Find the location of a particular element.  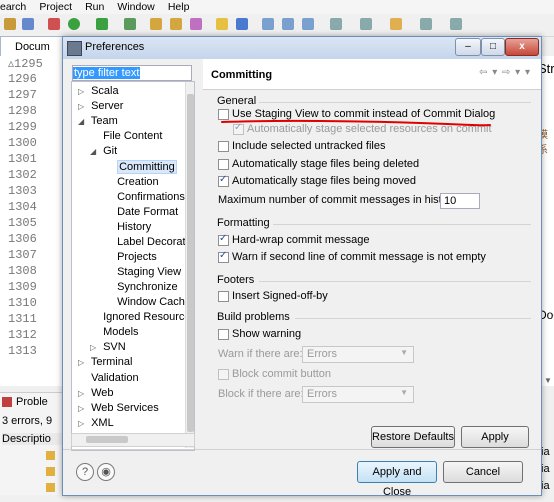

history-nav-icons: ⇦ ▾ ⇨ ▾ ▾ is located at coordinates (505, 72).